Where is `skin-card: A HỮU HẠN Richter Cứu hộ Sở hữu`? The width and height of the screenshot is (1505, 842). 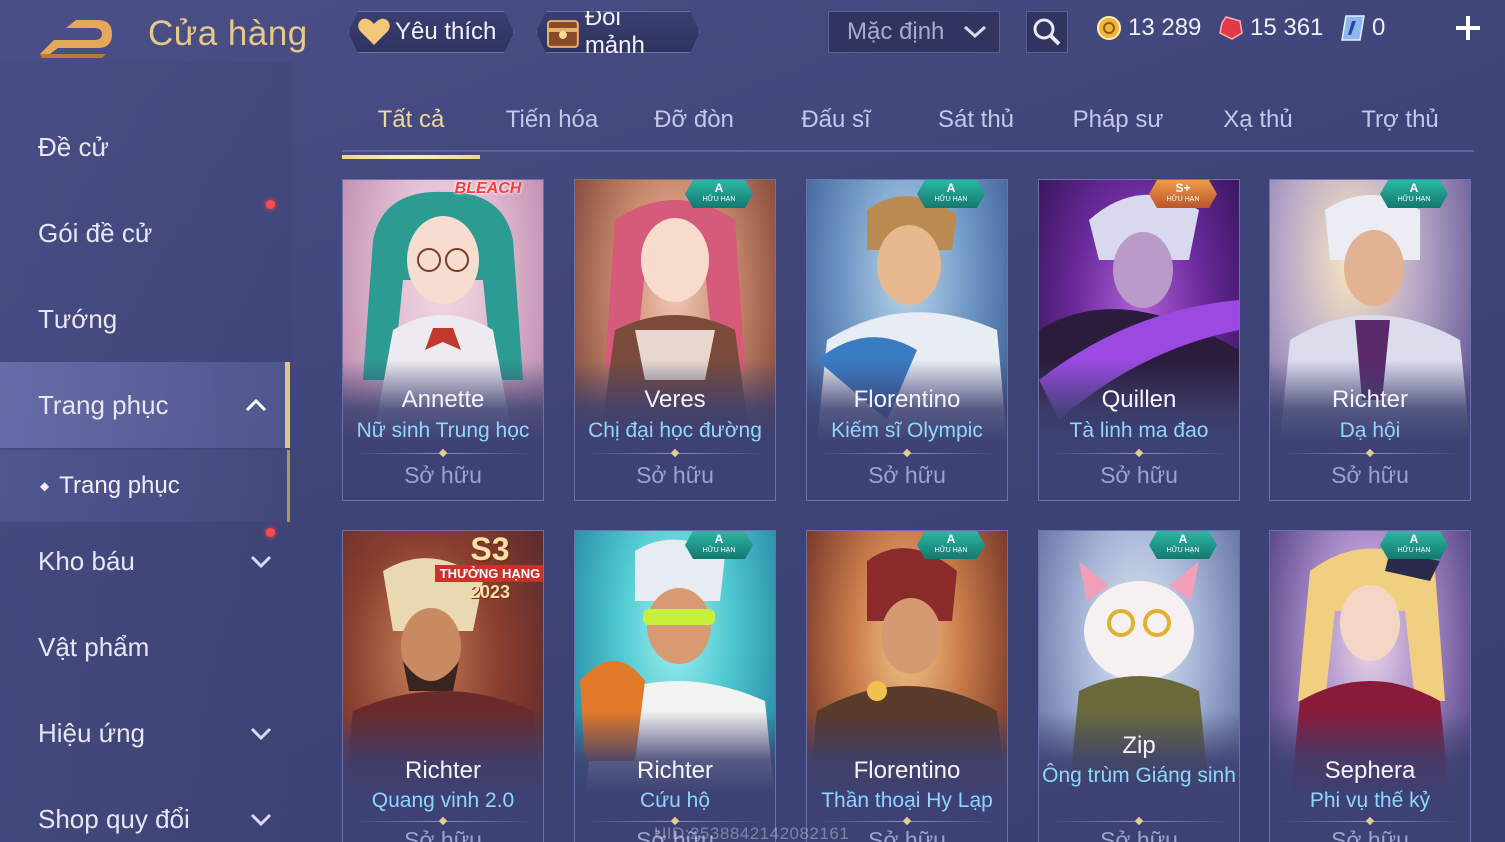
skin-card: A HỮU HẠN Richter Cứu hộ Sở hữu is located at coordinates (675, 686).